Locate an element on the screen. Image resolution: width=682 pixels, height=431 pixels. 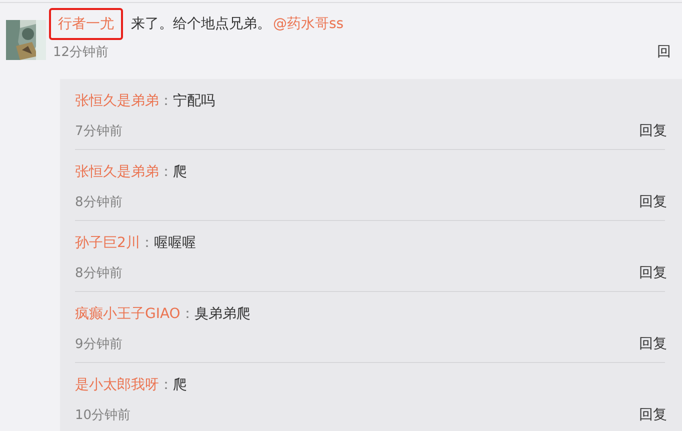
timestamp: 7分钟前 is located at coordinates (98, 131).